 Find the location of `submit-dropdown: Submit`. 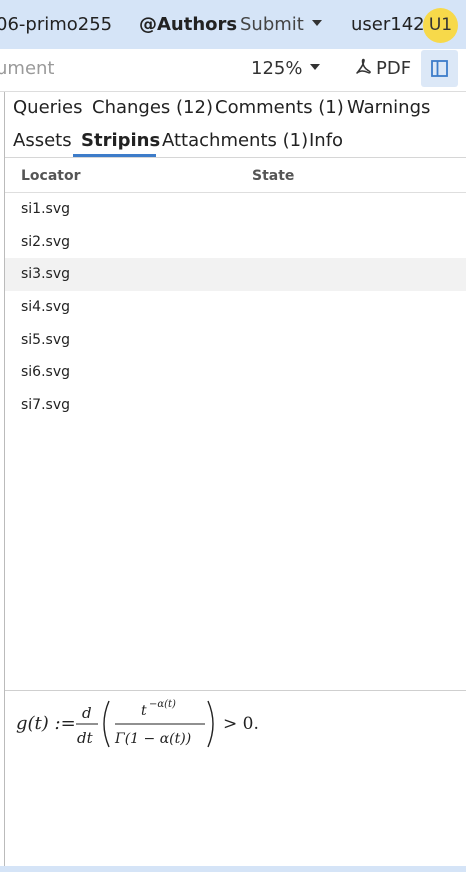

submit-dropdown: Submit is located at coordinates (281, 24).